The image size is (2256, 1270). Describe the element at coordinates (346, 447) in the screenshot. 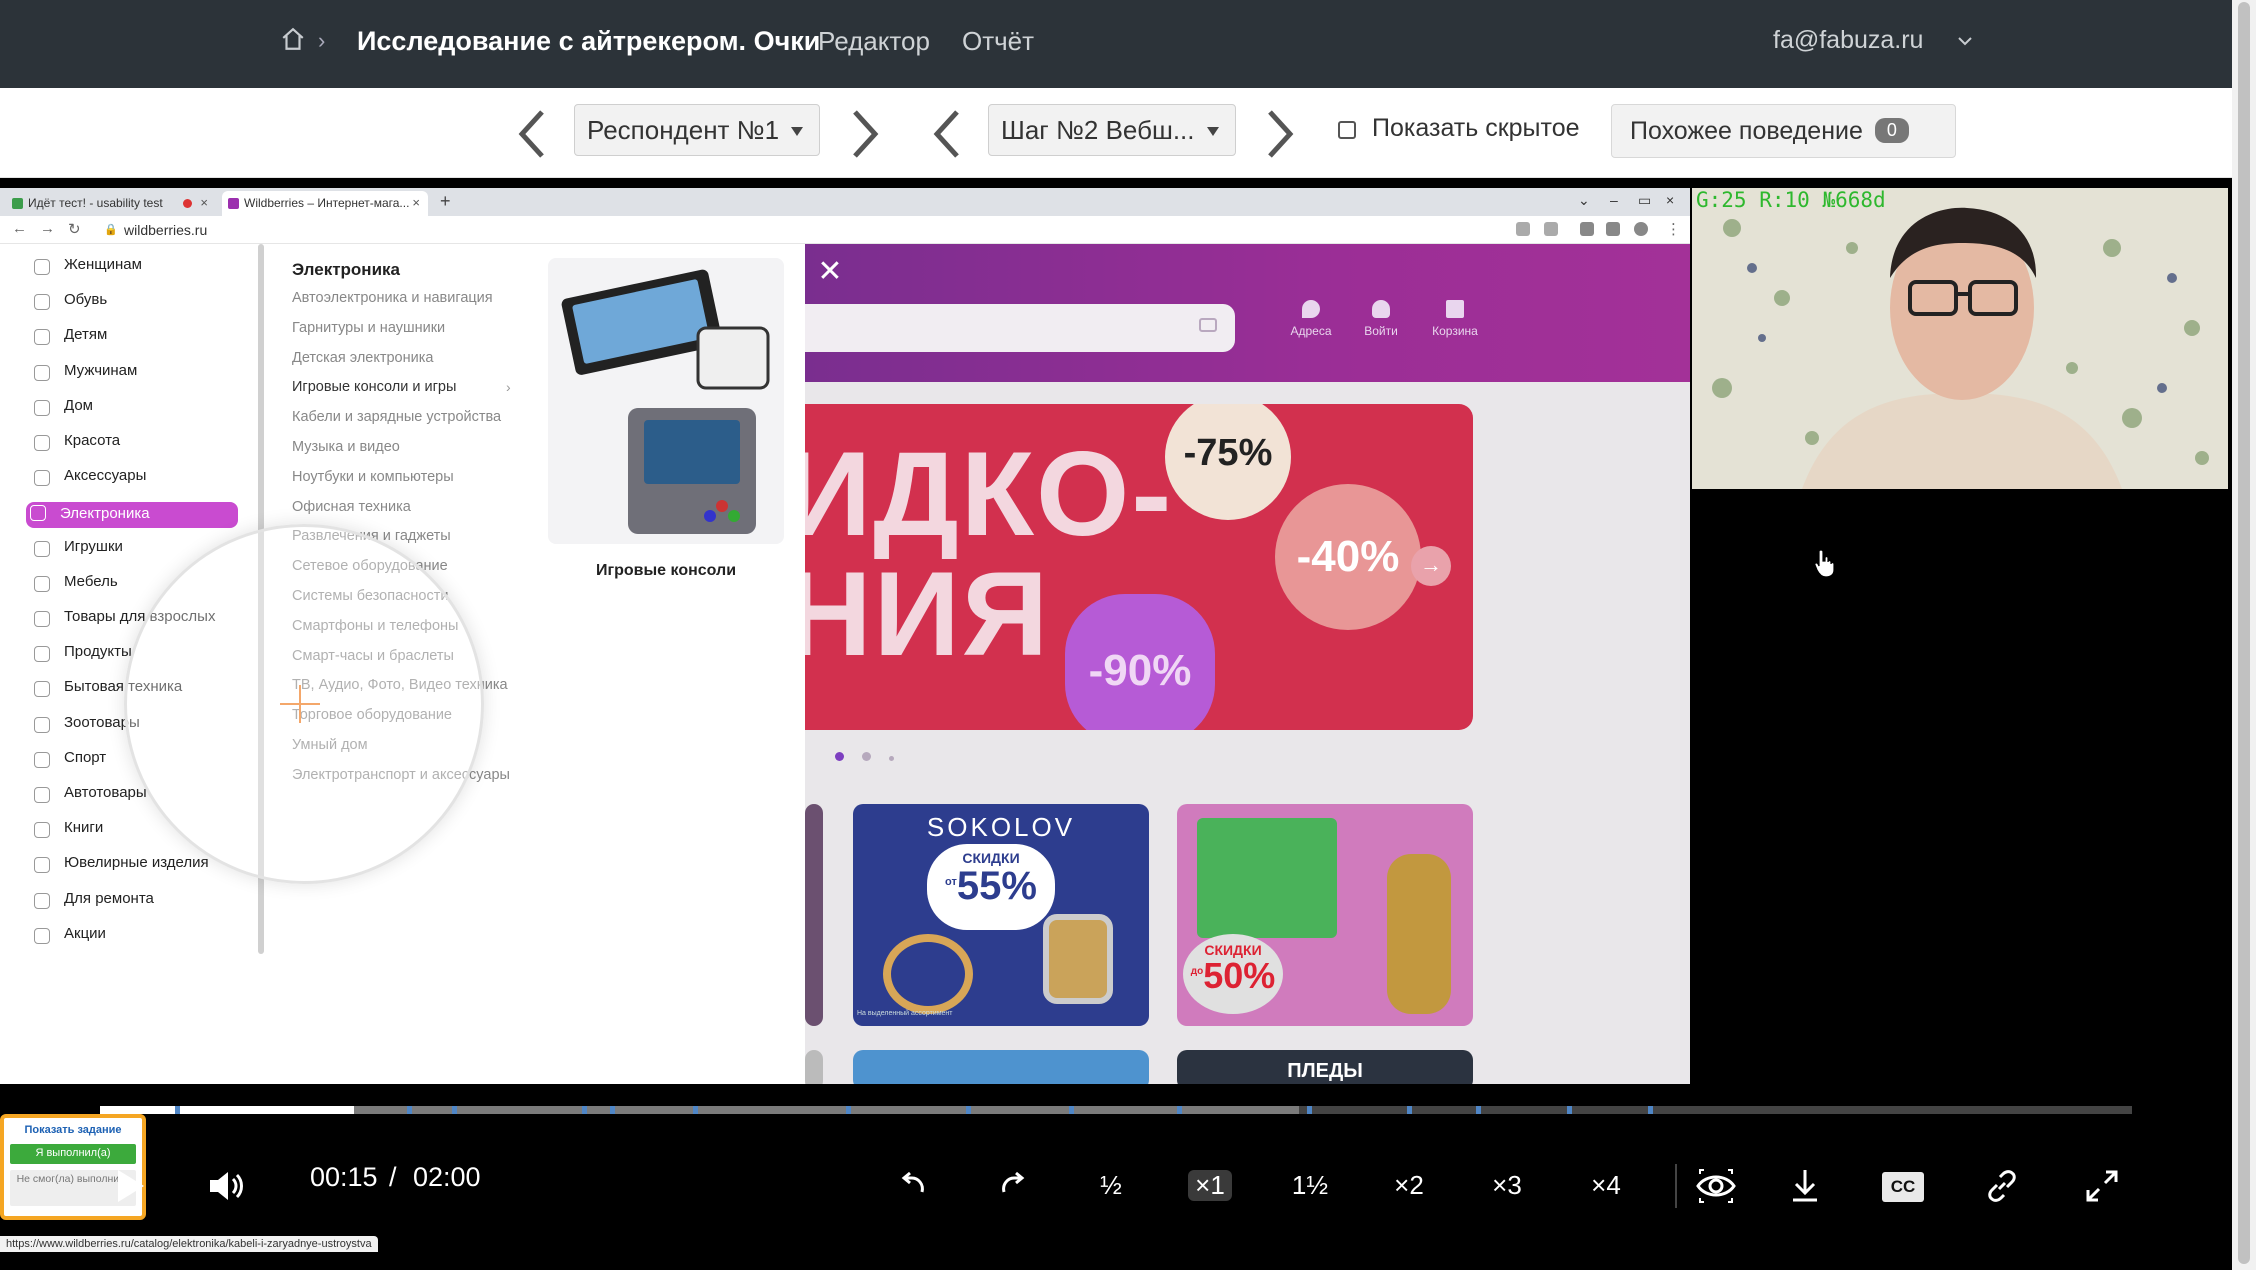

I see `submenu-item: Музыка и видео` at that location.